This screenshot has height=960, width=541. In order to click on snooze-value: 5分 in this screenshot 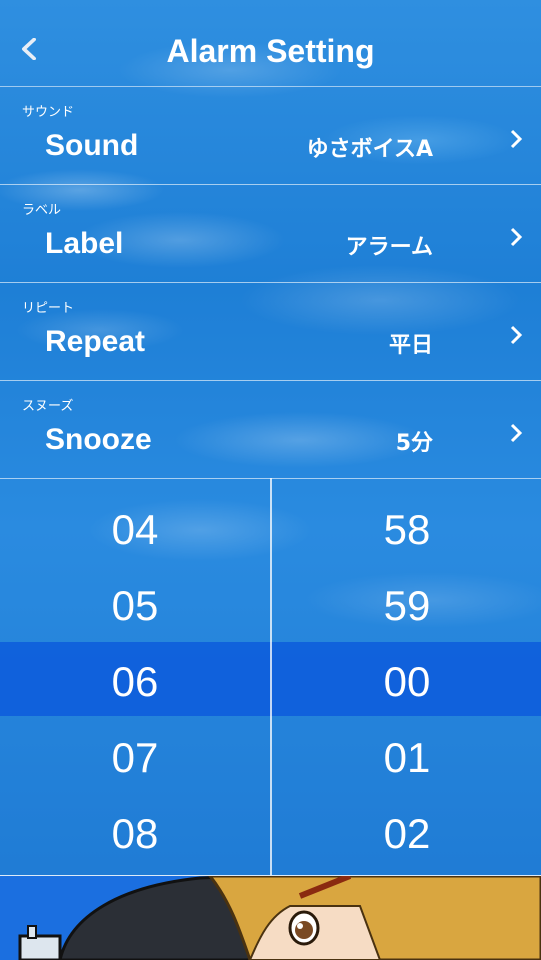, I will do `click(414, 443)`.